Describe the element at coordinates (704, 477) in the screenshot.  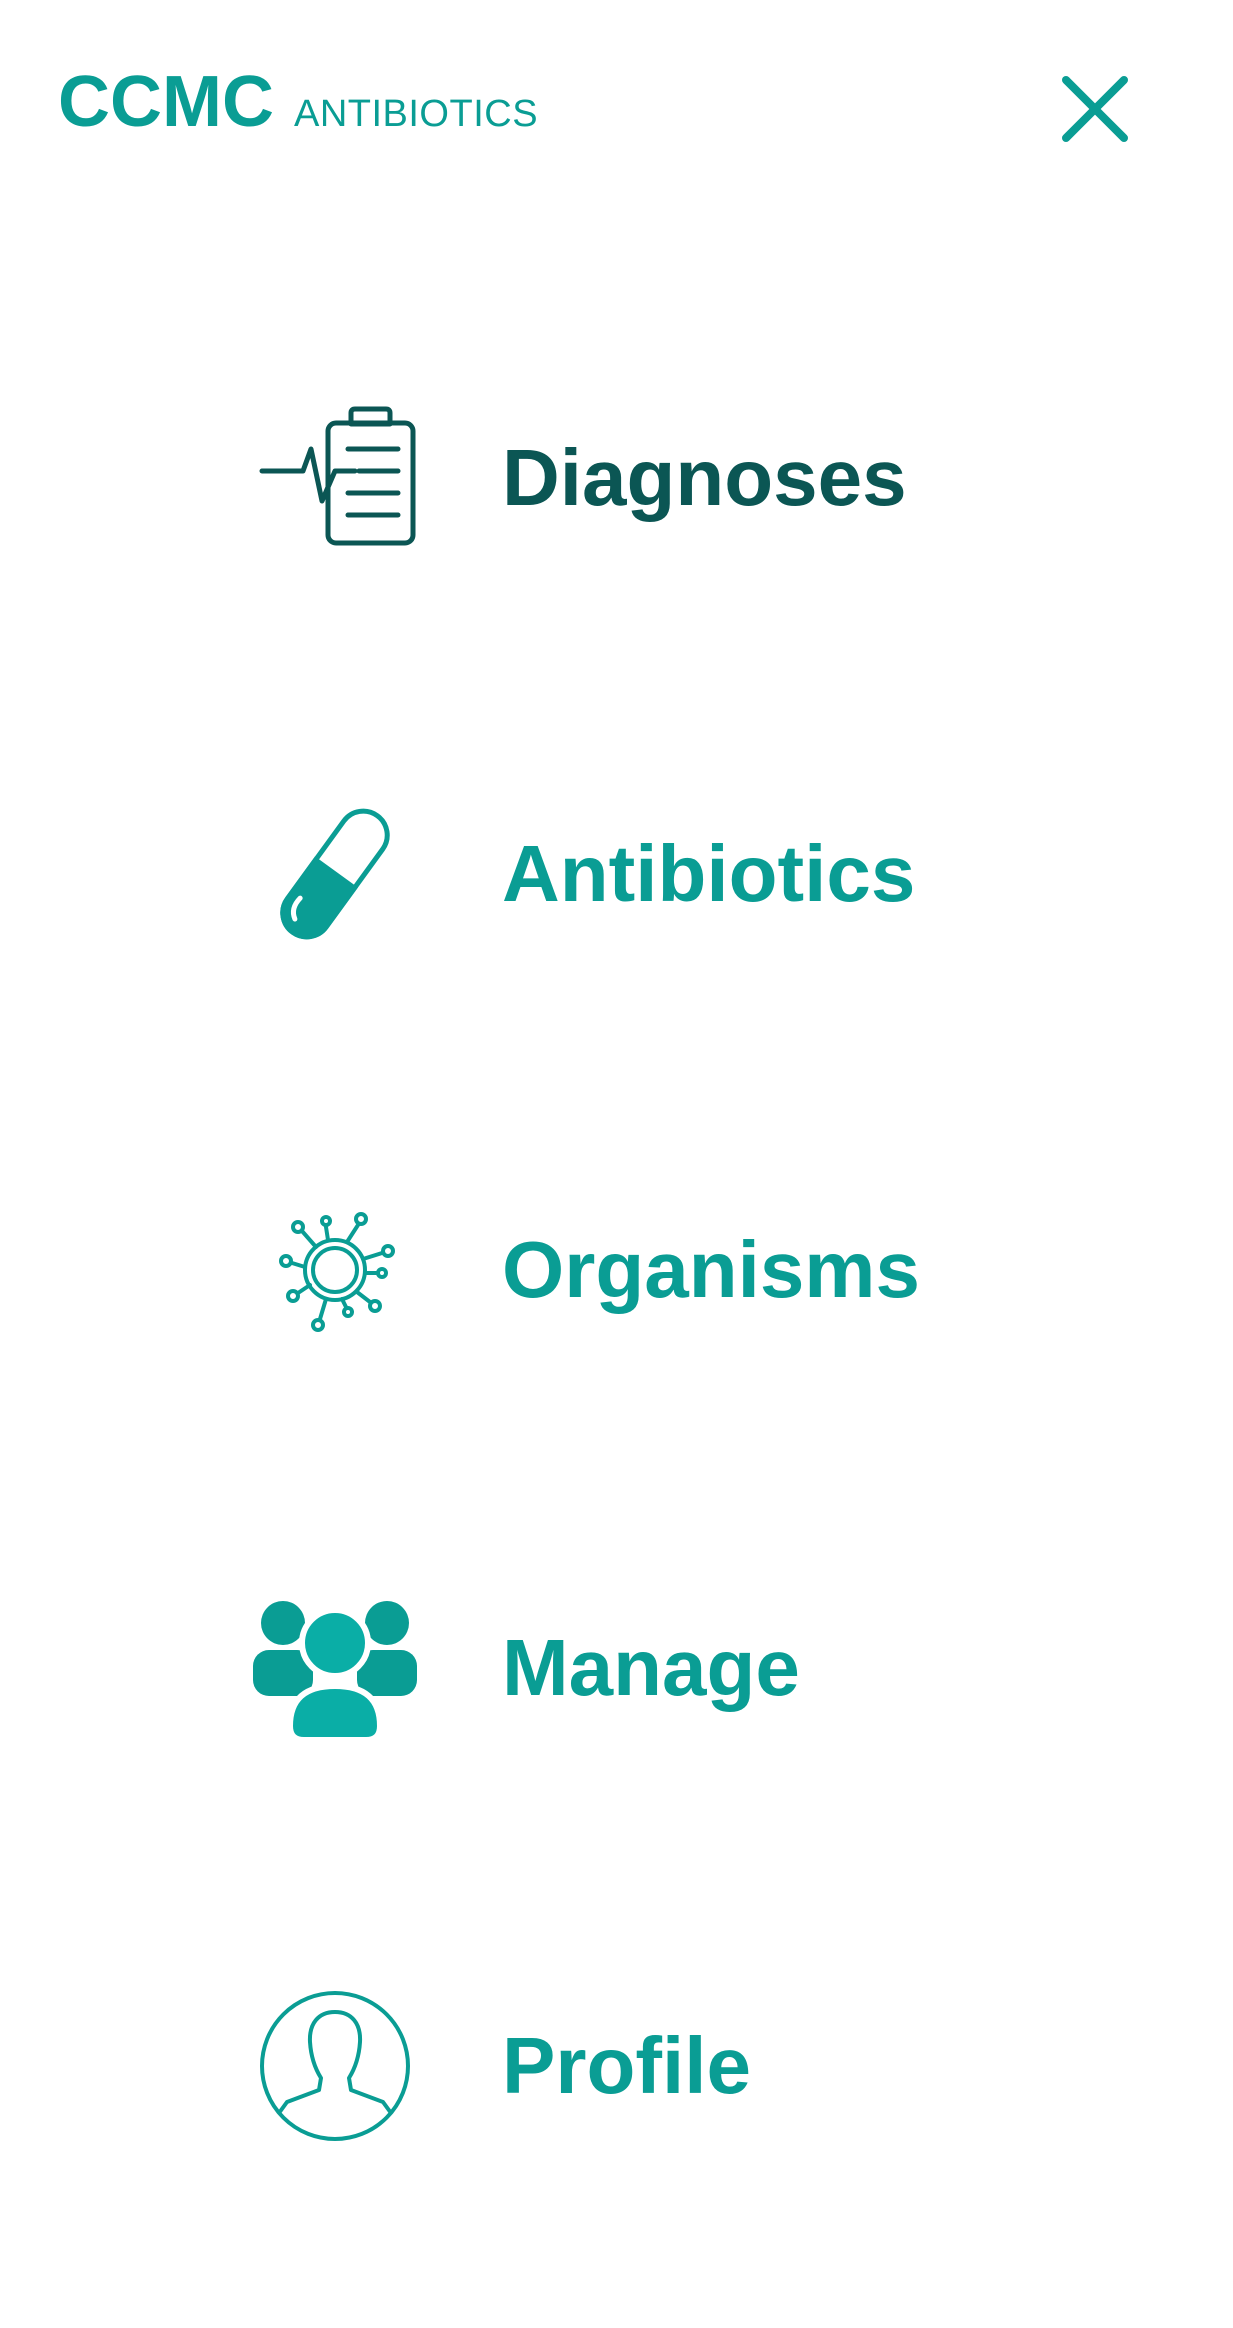
I see `menu-label-diagnoses: Diagnoses` at that location.